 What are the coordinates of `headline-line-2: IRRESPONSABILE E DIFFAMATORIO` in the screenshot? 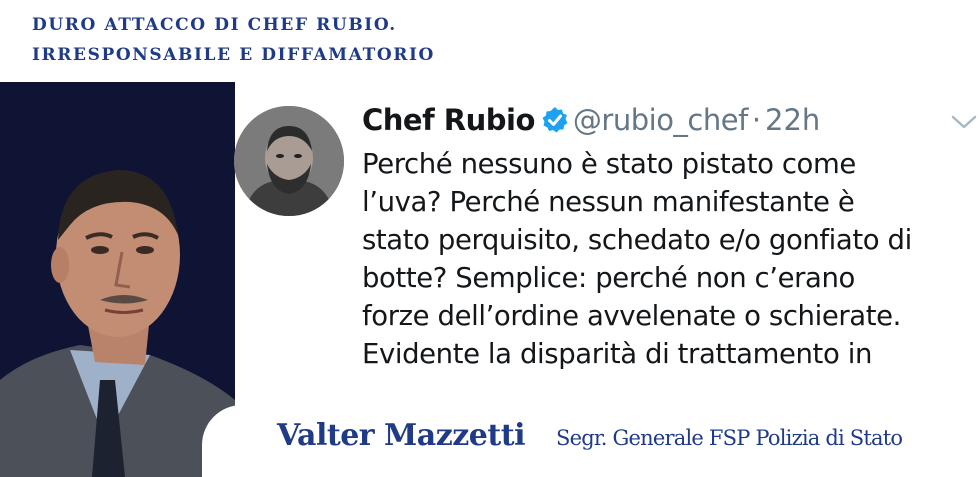 It's located at (233, 55).